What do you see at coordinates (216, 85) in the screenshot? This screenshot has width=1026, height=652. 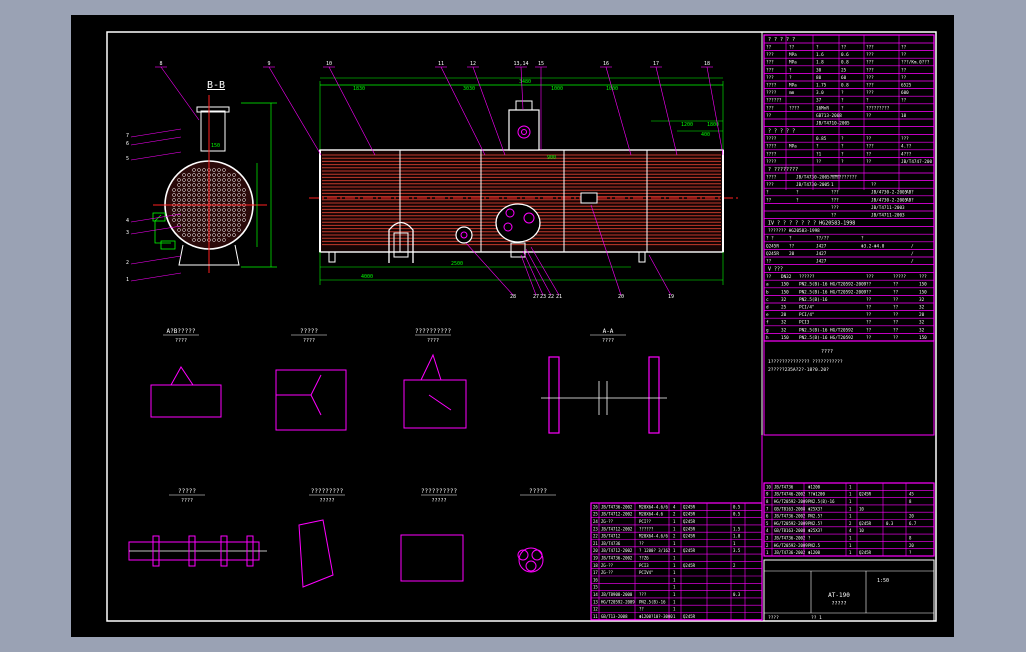 I see `view-bb-title: B-B` at bounding box center [216, 85].